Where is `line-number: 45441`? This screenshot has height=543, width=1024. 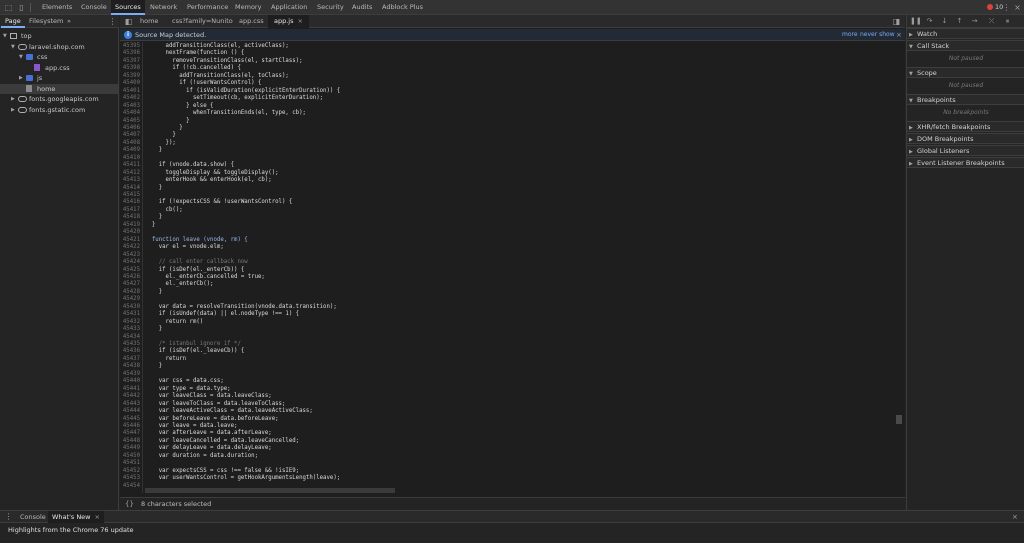
line-number: 45441 is located at coordinates (130, 389).